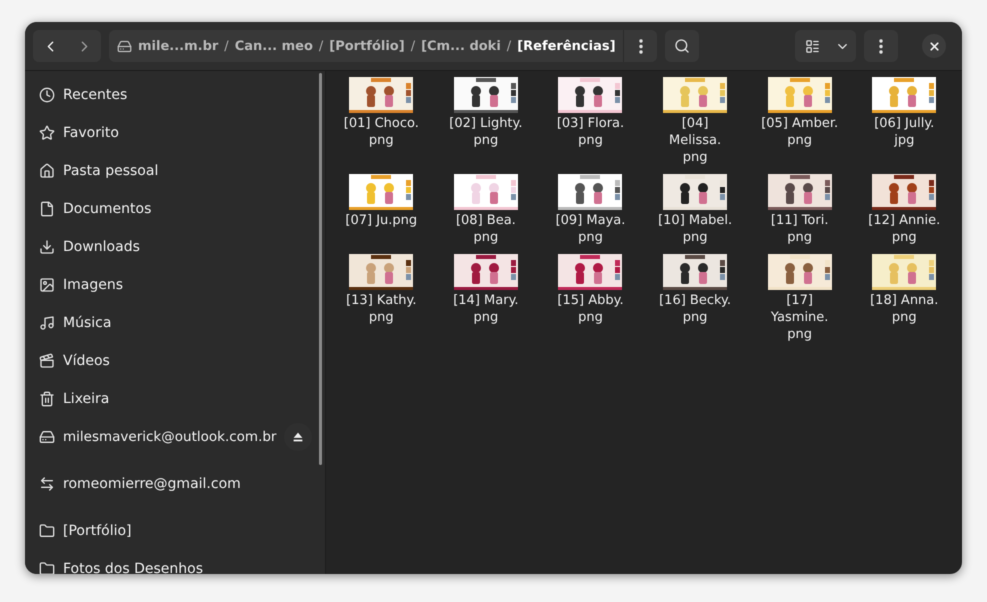 The image size is (987, 602). I want to click on file-name: [01] Choco. png, so click(381, 132).